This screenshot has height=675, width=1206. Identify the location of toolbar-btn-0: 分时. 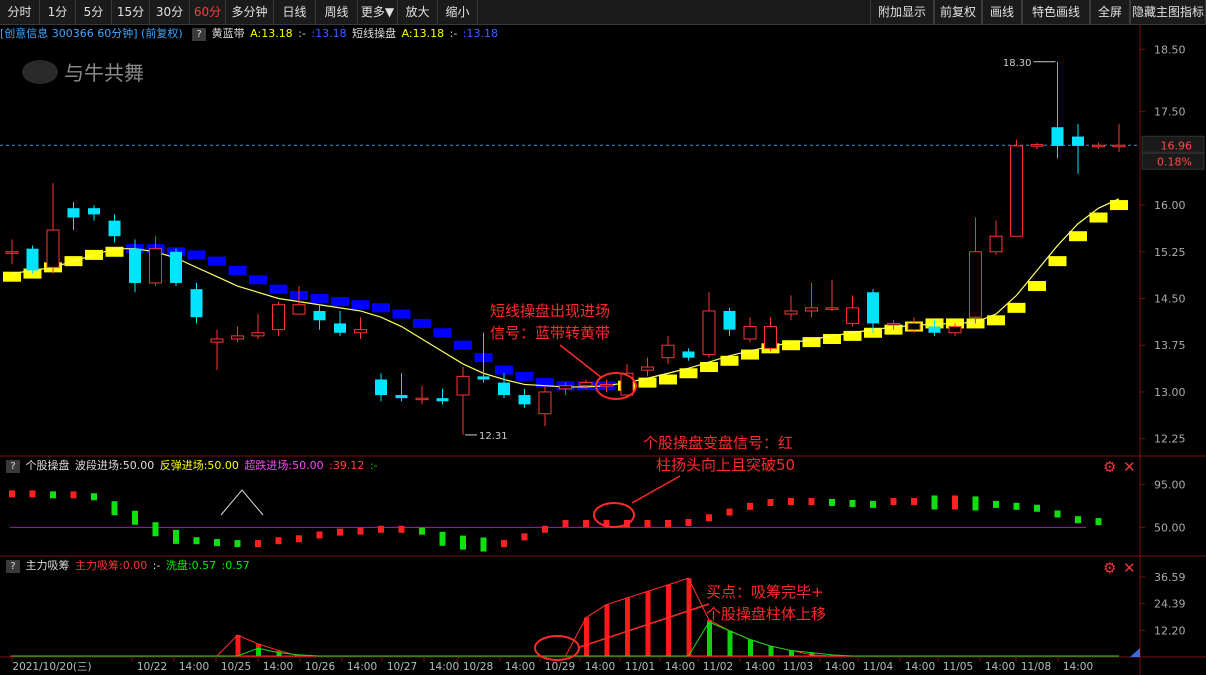
(20, 12).